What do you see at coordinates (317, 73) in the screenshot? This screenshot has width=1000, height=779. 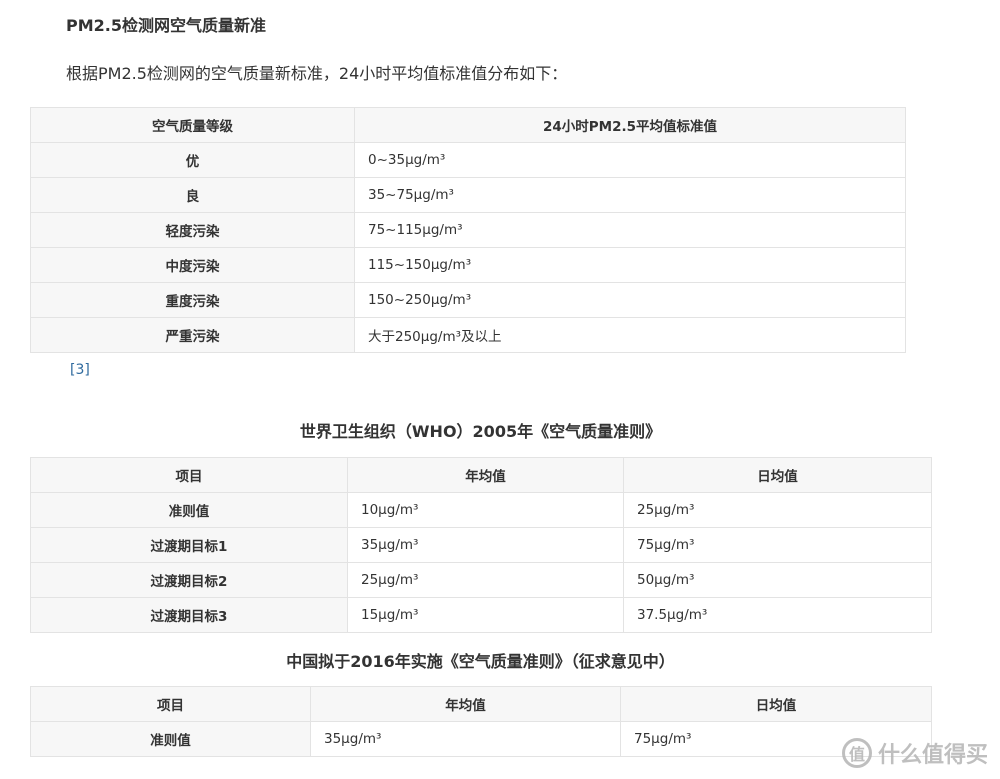 I see `intro-paragraph: 根据PM2.5检测网的空气质量新标准，24小时平均值标准值分布如下：` at bounding box center [317, 73].